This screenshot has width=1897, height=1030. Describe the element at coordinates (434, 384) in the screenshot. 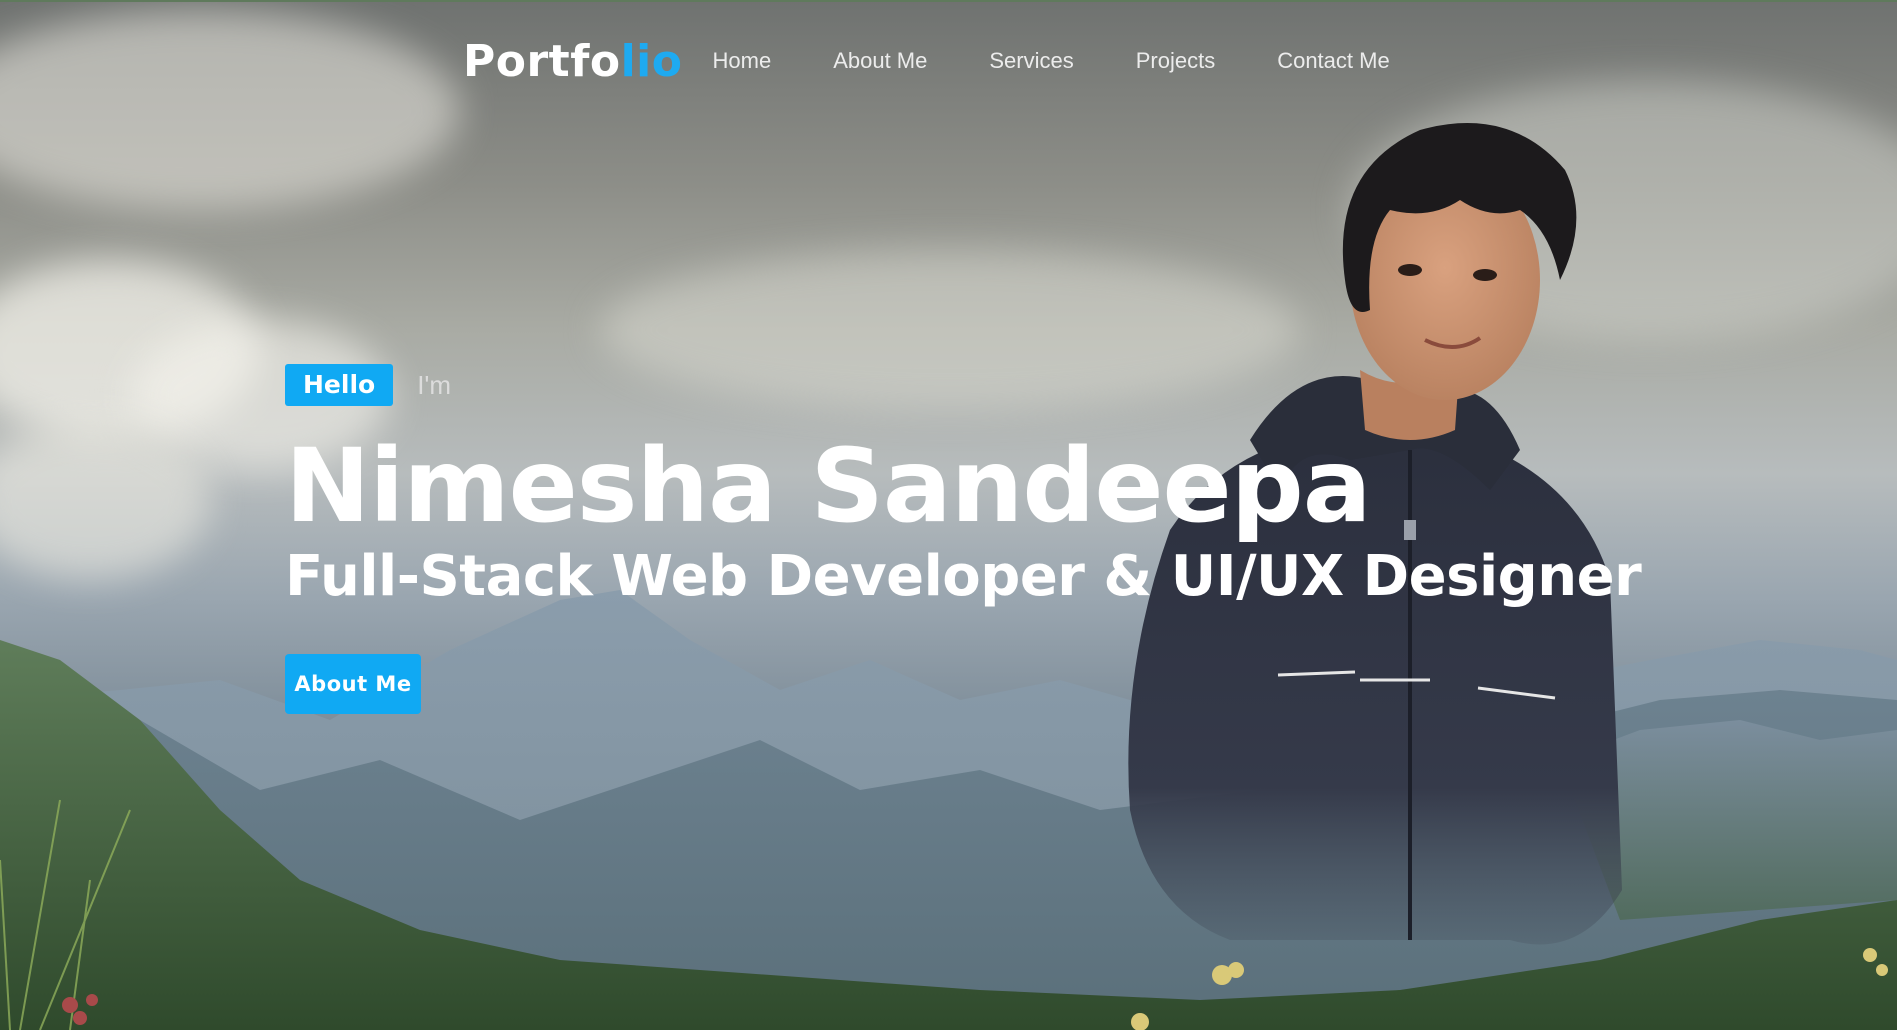

I see `greeting-suffix: I'm` at that location.